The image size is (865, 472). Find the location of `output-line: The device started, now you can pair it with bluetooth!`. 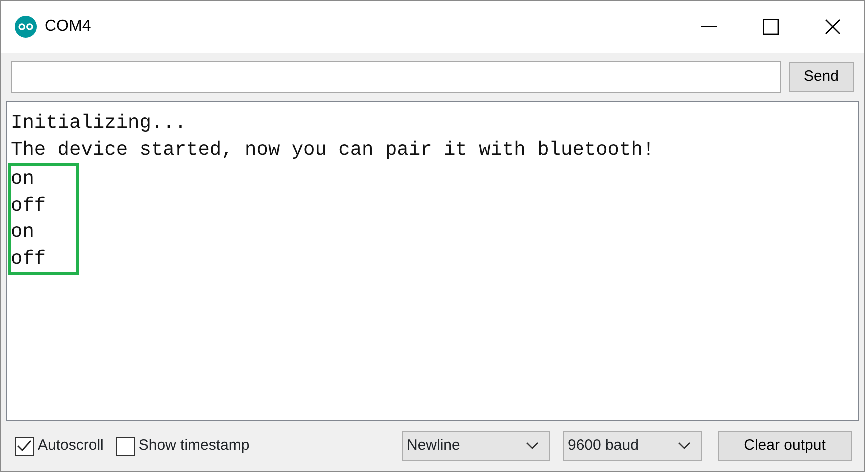

output-line: The device started, now you can pair it with bluetooth! is located at coordinates (333, 150).